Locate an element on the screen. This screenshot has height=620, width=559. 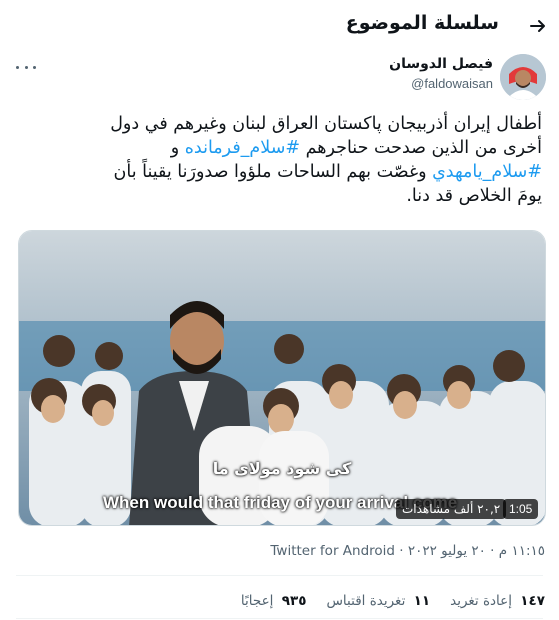
retweets-label: إعادة تغريد is located at coordinates (481, 601).